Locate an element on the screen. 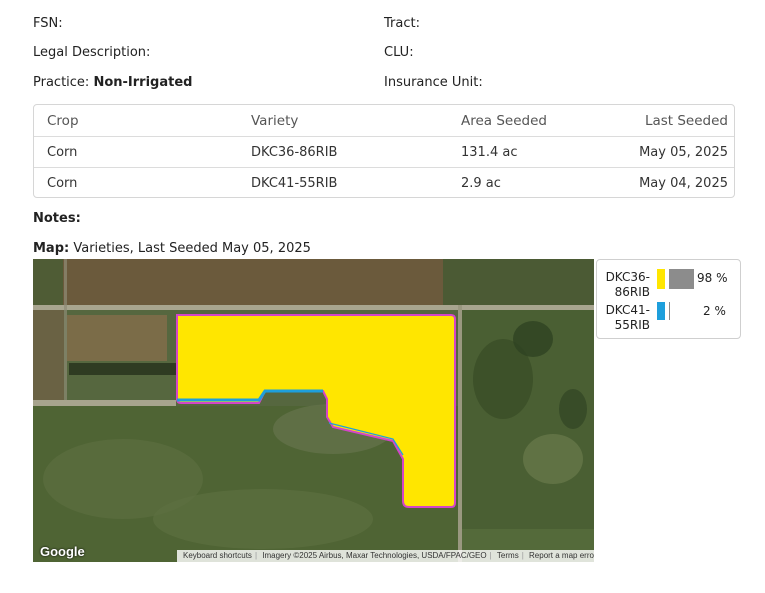 The image size is (765, 593). header-area-seeded: Area Seeded is located at coordinates (504, 121).